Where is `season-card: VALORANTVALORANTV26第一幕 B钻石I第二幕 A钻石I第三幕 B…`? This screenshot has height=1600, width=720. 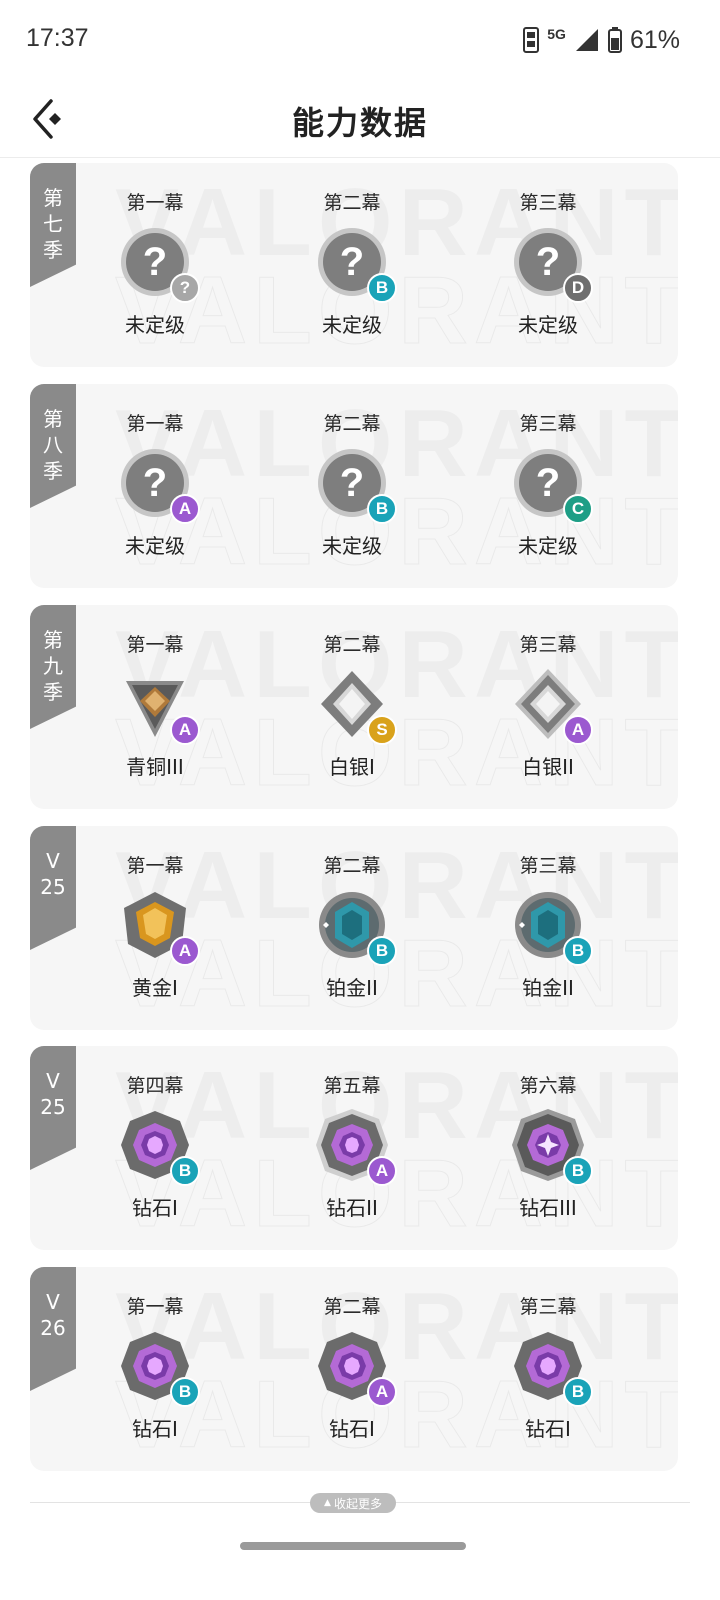 season-card: VALORANTVALORANTV26第一幕 B钻石I第二幕 A钻石I第三幕 B… is located at coordinates (354, 1369).